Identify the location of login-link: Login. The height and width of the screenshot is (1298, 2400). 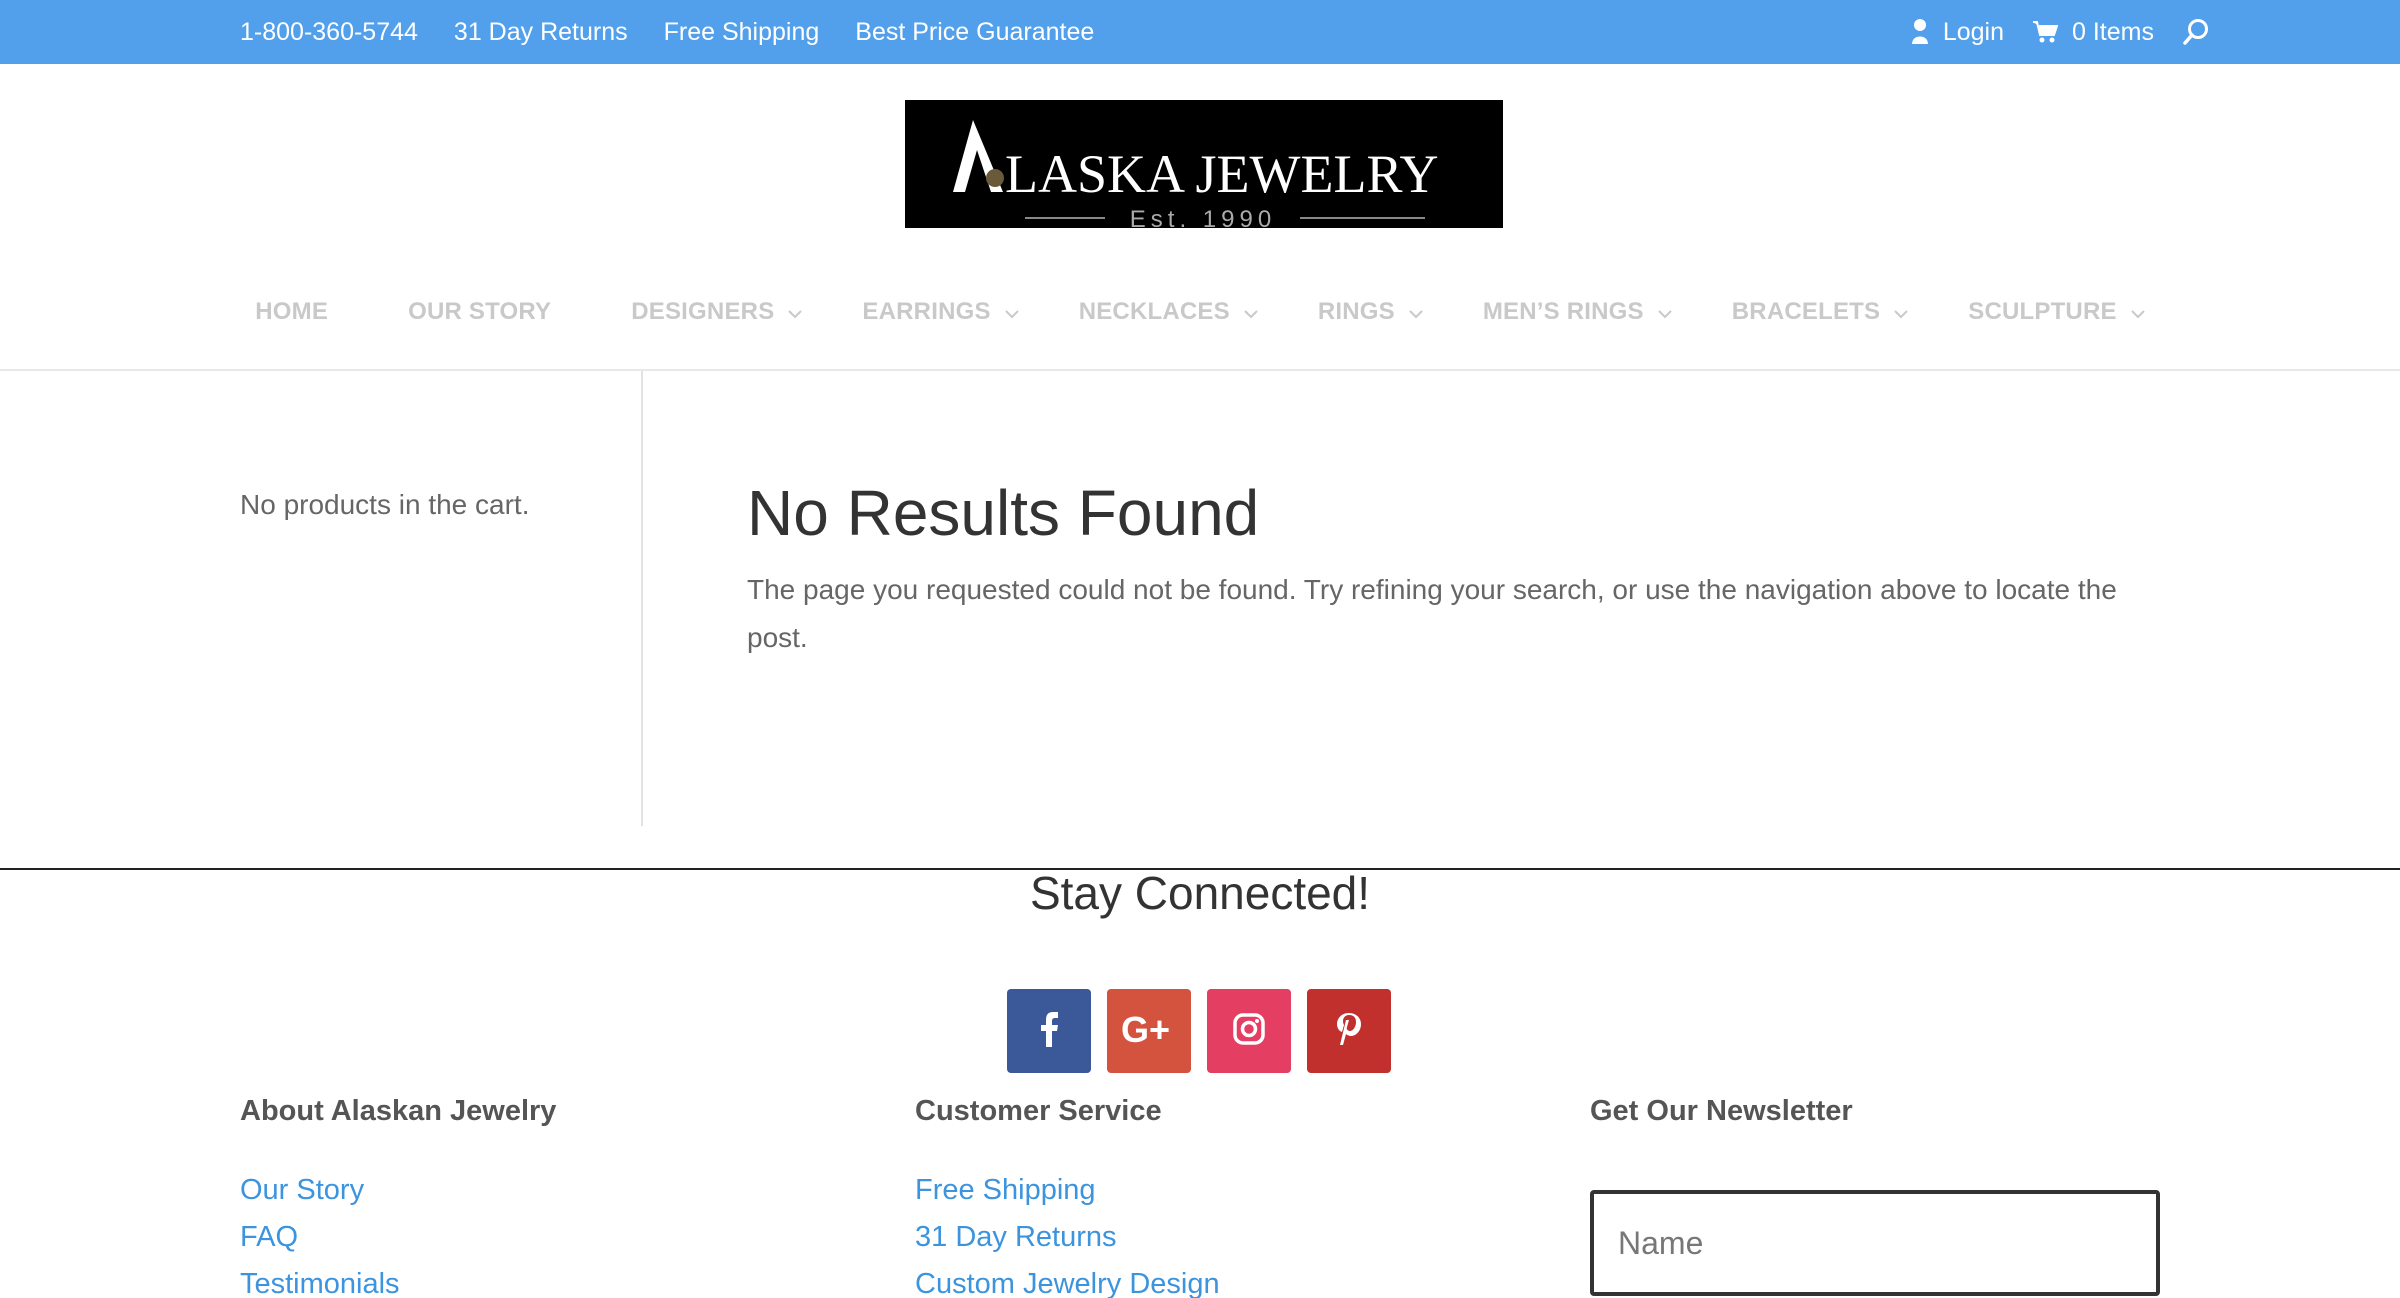
(1957, 32).